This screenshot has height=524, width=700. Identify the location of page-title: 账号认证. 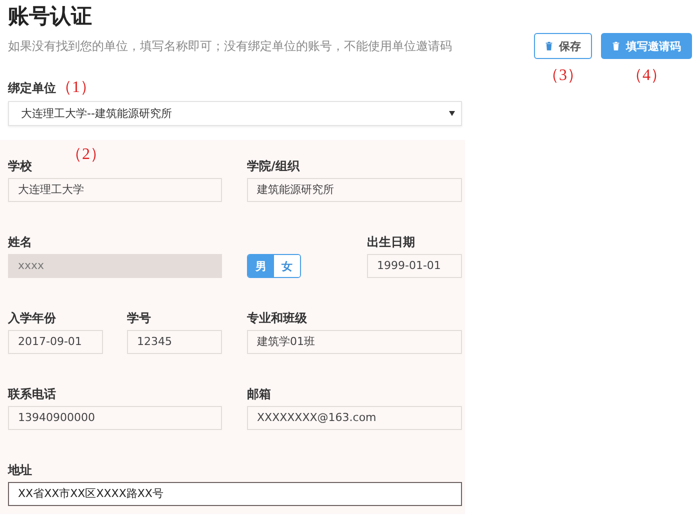
(50, 16).